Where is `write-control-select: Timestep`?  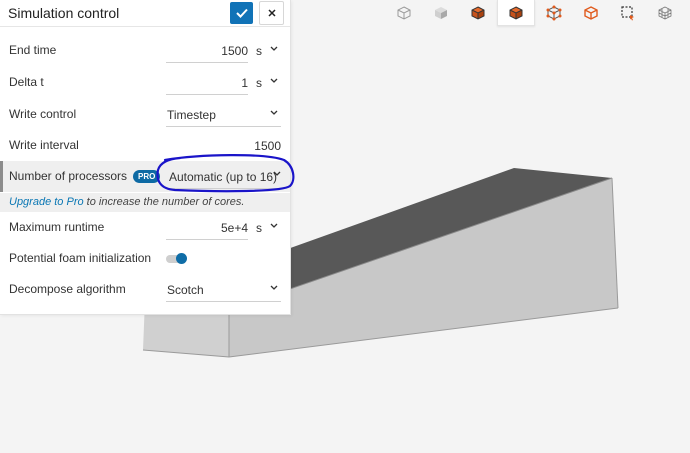 write-control-select: Timestep is located at coordinates (223, 115).